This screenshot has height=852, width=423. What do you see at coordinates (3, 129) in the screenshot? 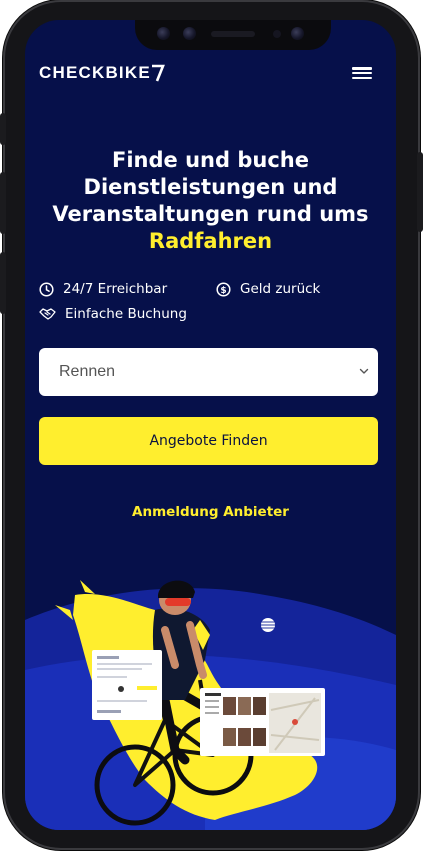
I see `phone-side-button` at bounding box center [3, 129].